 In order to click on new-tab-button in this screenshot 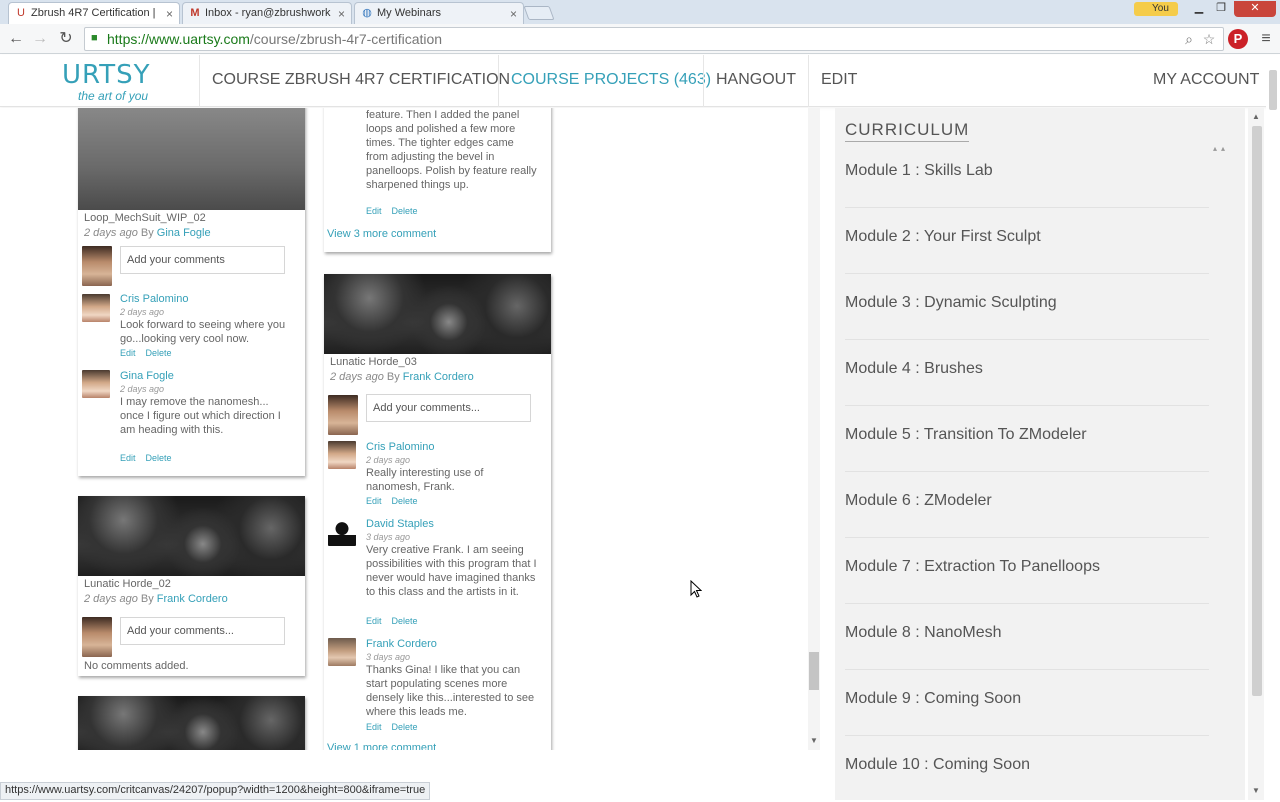, I will do `click(539, 13)`.